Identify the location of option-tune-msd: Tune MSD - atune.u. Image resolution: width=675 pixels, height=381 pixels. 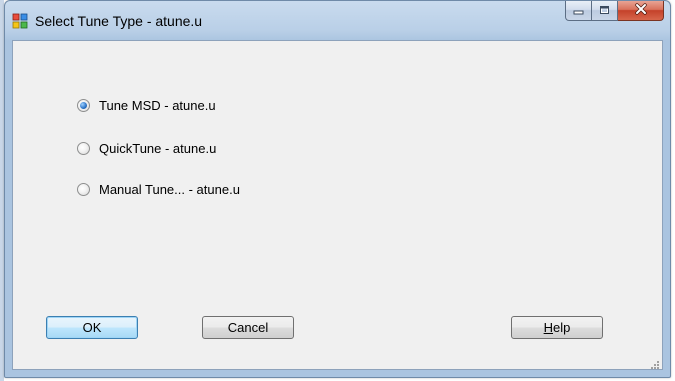
(146, 105).